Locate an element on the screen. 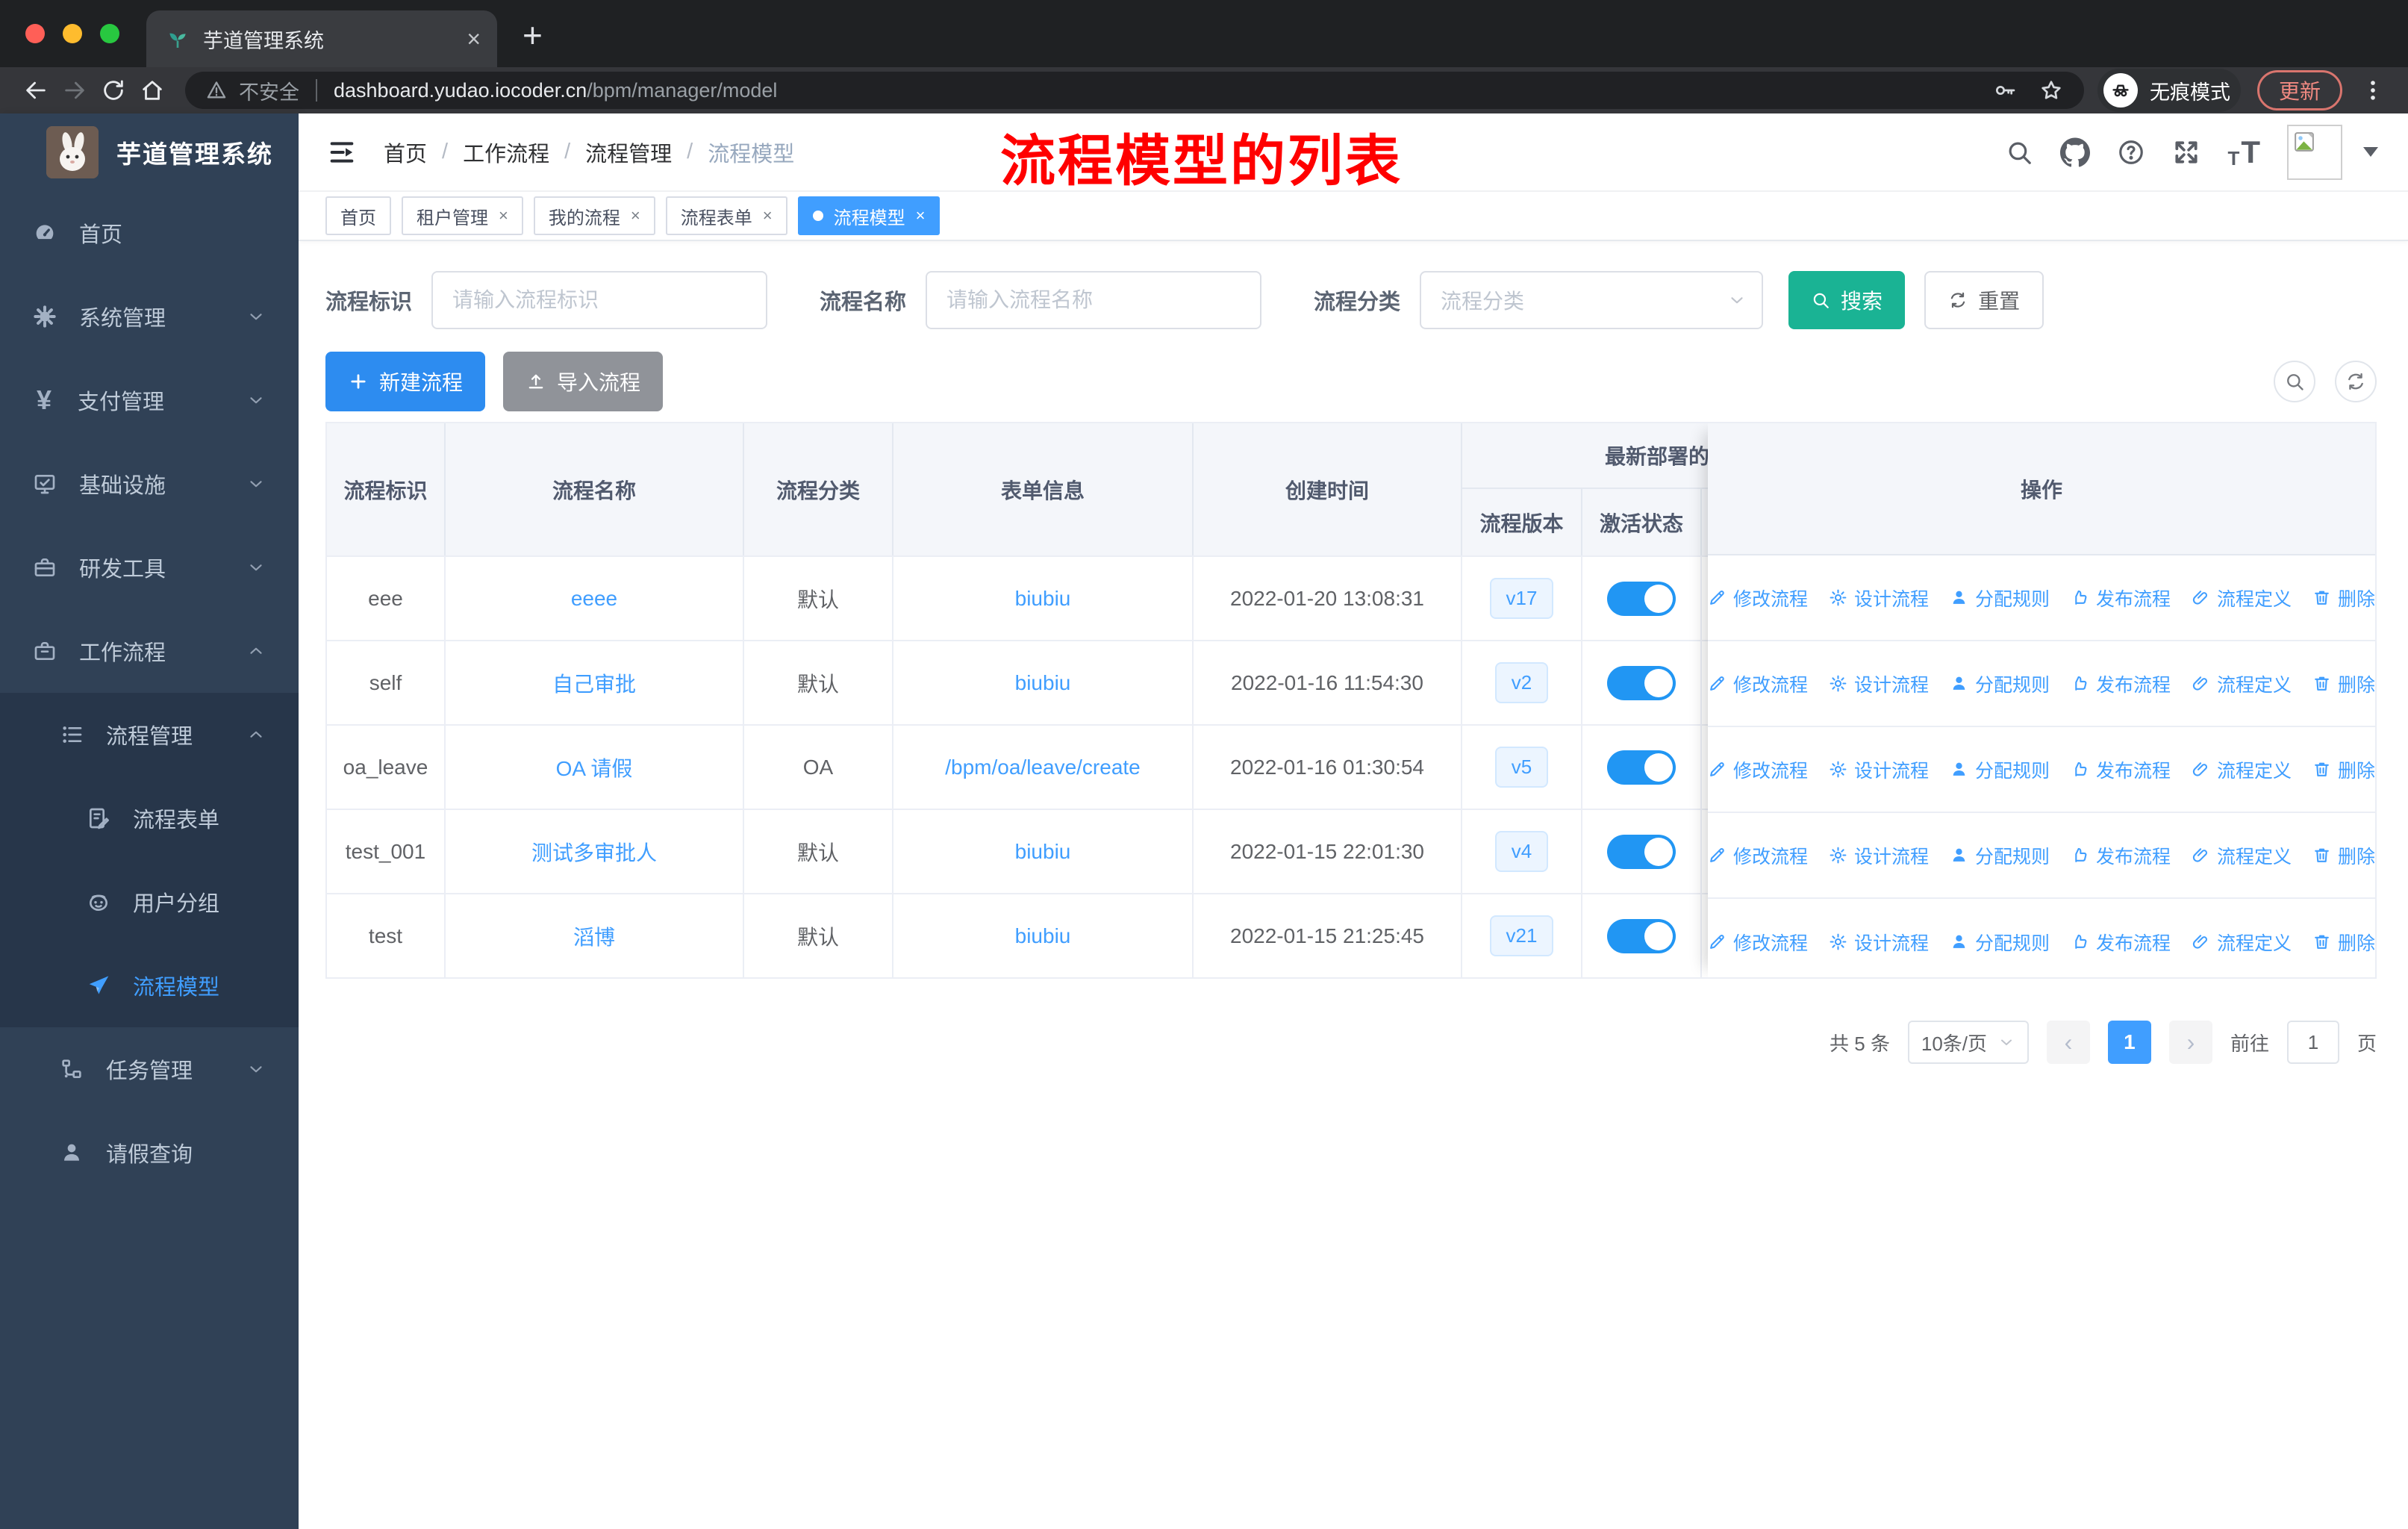  current-page-button: 1 is located at coordinates (2129, 1042).